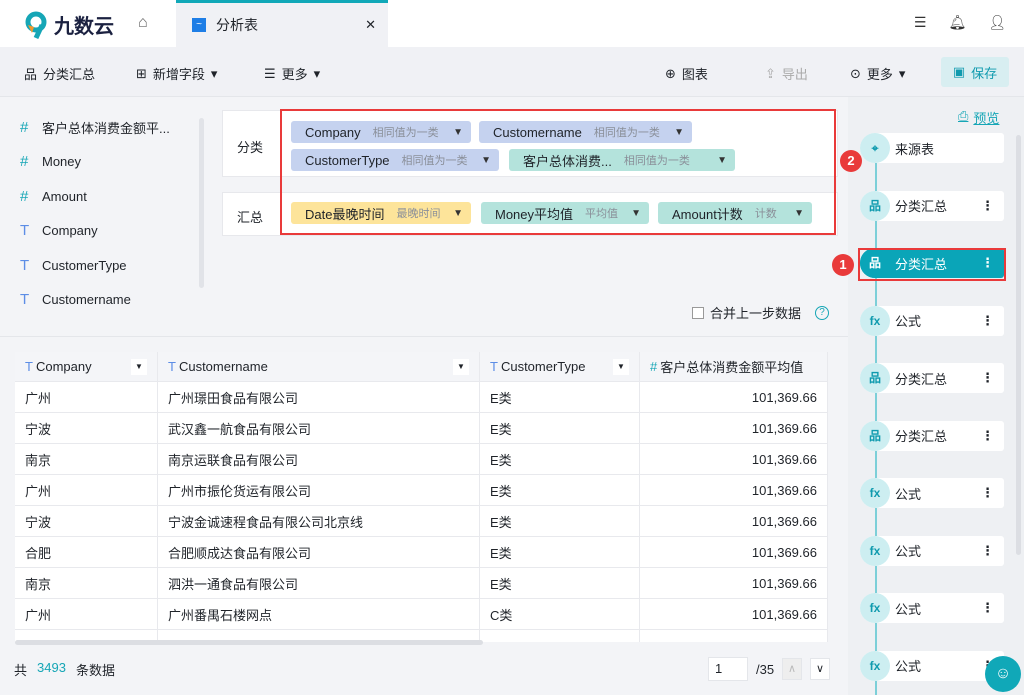  Describe the element at coordinates (319, 366) in the screenshot. I see `column-header: T Customername ▼` at that location.